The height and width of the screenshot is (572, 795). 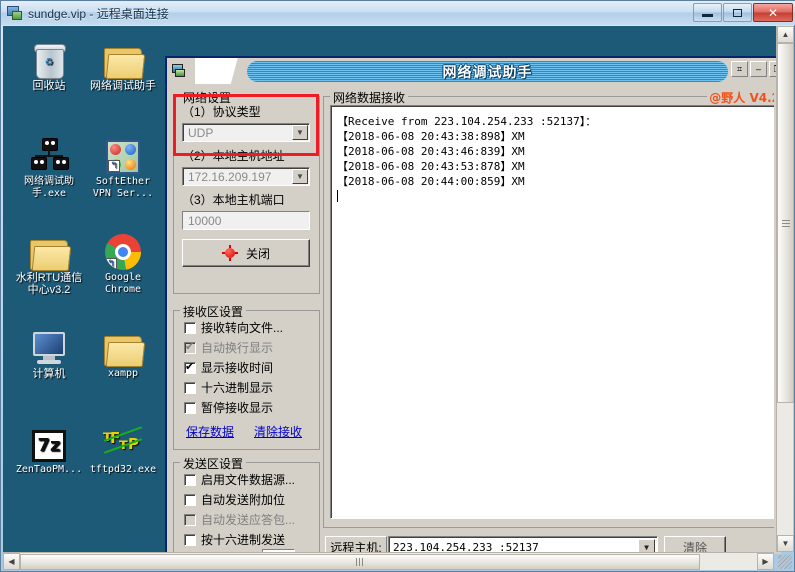 What do you see at coordinates (707, 12) in the screenshot?
I see `rdp-minimize-button` at bounding box center [707, 12].